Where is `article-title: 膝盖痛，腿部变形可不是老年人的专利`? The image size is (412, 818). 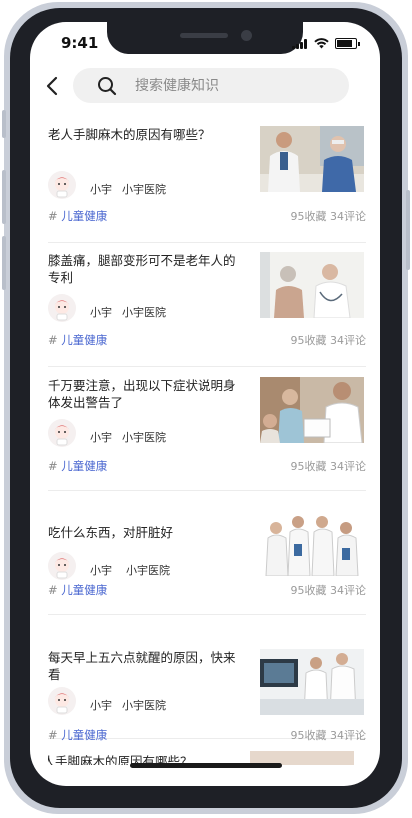 article-title: 膝盖痛，腿部变形可不是老年人的专利 is located at coordinates (144, 269).